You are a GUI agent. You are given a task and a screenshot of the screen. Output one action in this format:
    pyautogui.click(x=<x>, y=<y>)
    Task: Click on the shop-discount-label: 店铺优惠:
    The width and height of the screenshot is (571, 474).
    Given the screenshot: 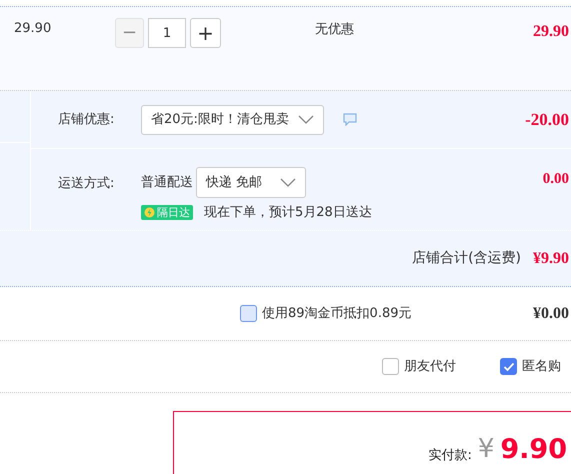 What is the action you would take?
    pyautogui.click(x=87, y=119)
    